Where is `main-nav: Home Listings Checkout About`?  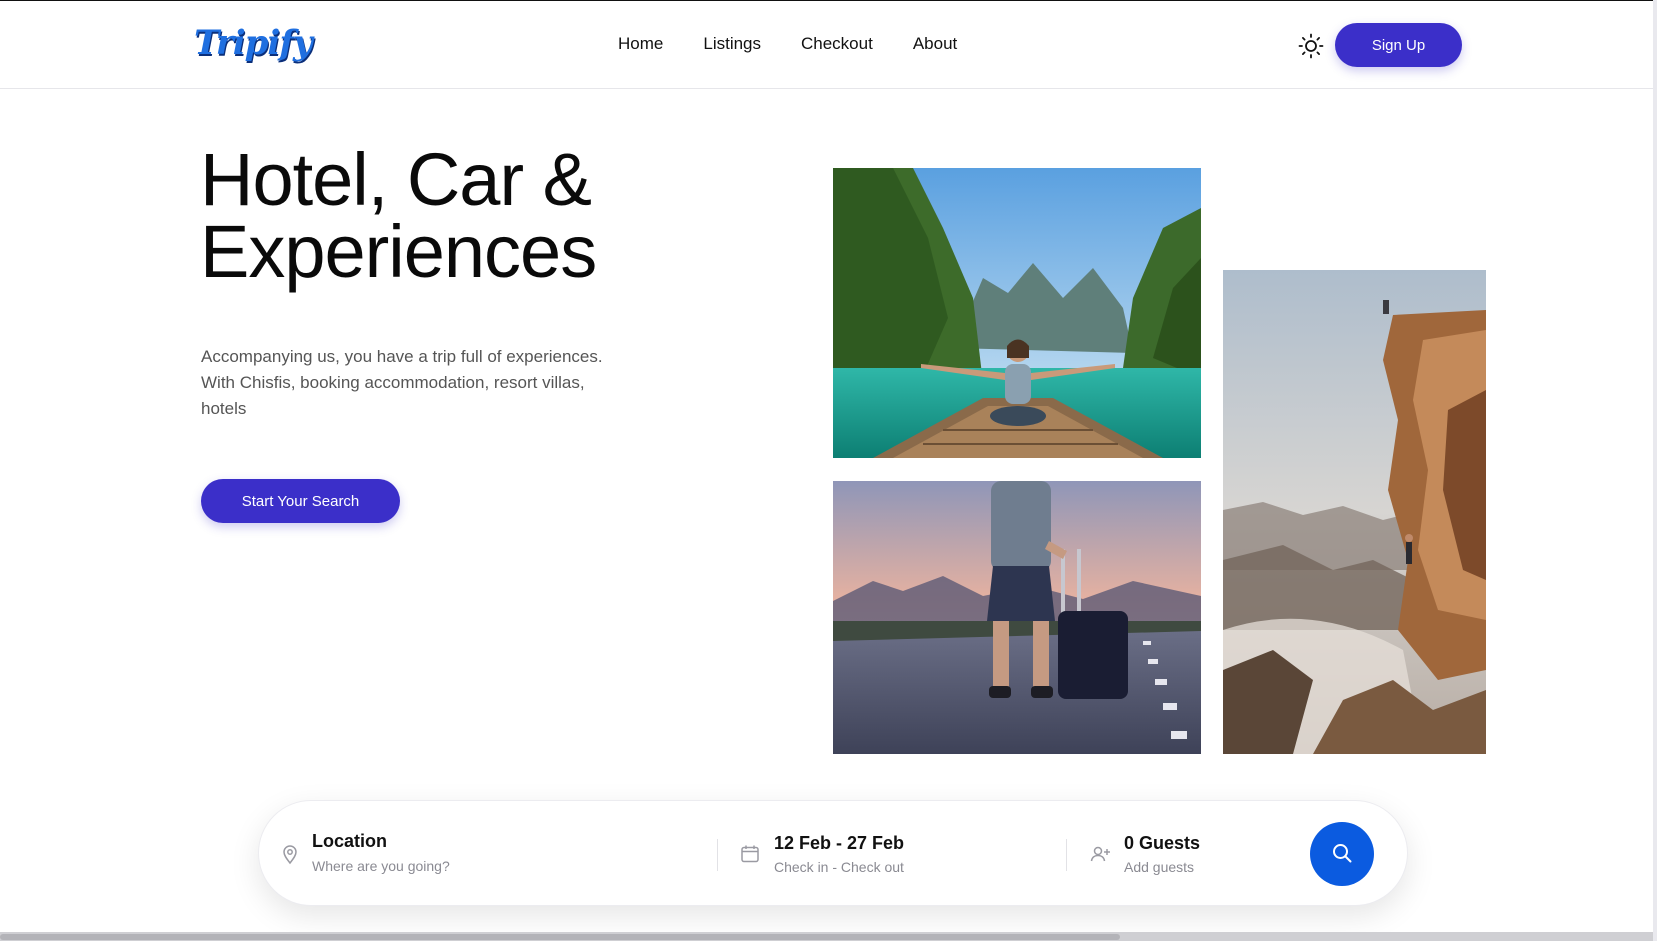 main-nav: Home Listings Checkout About is located at coordinates (787, 44).